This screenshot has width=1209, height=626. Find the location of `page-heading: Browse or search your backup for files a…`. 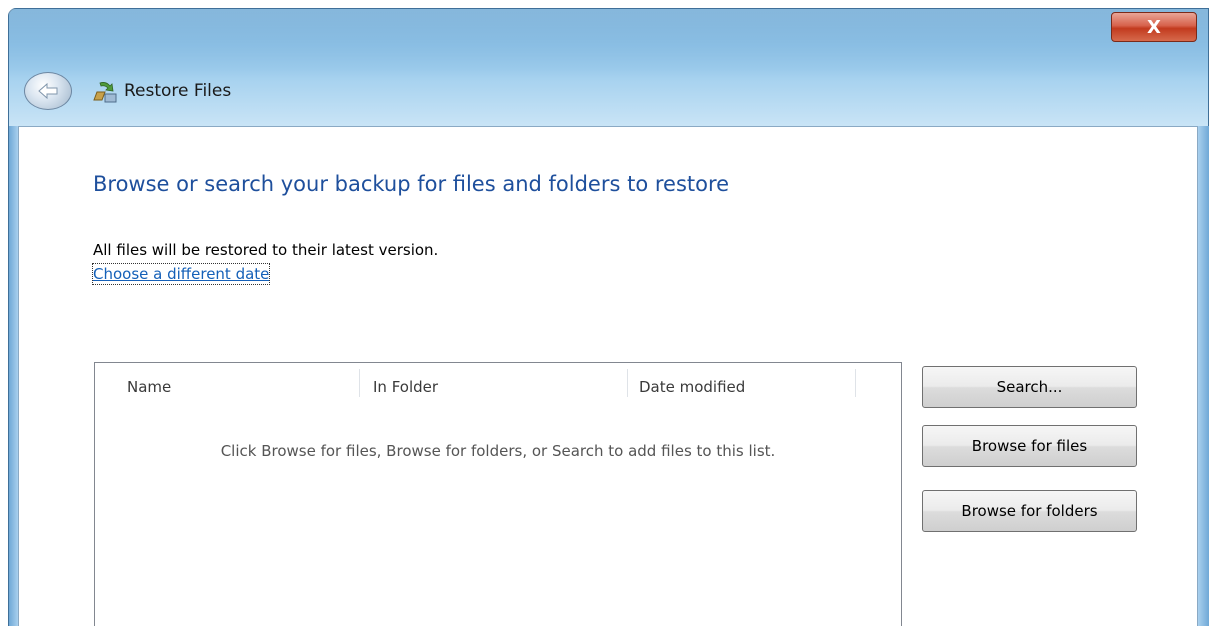

page-heading: Browse or search your backup for files a… is located at coordinates (411, 184).